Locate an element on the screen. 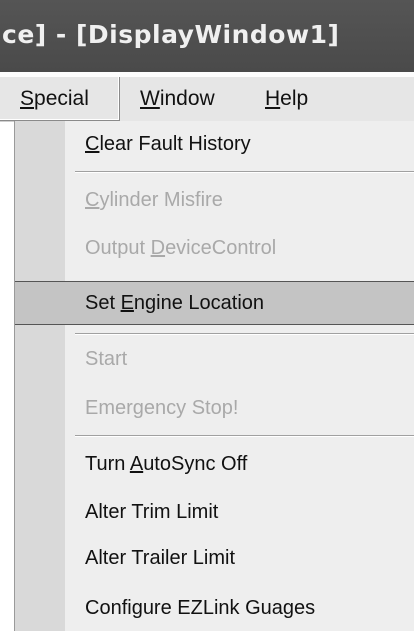 The width and height of the screenshot is (414, 631). item-label-pre: Configure EZLink Guages is located at coordinates (200, 608).